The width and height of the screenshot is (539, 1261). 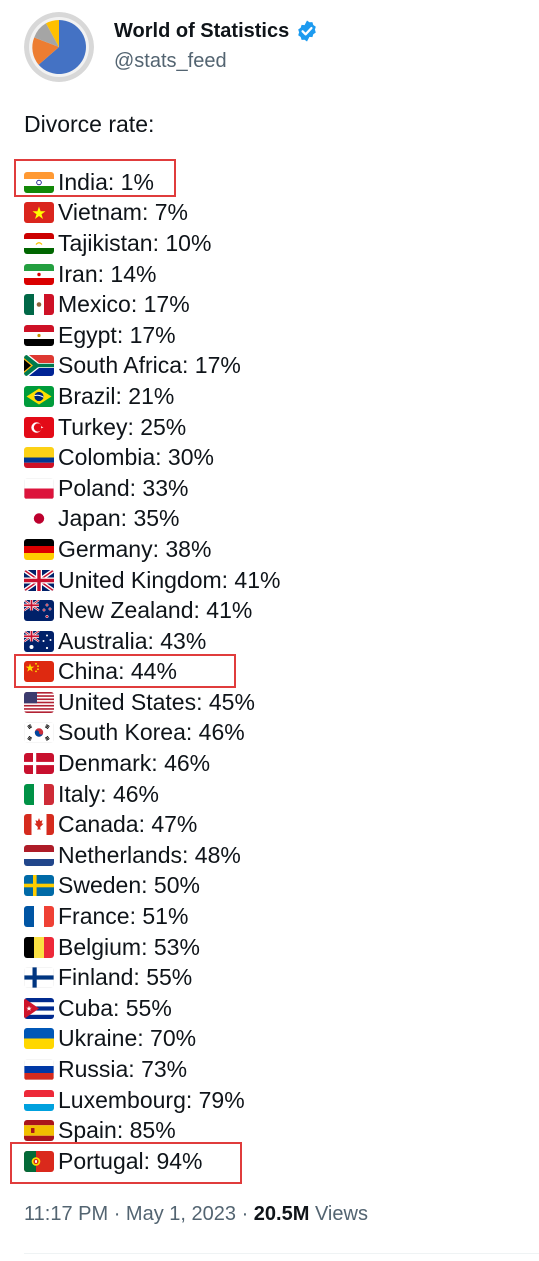 What do you see at coordinates (127, 1038) in the screenshot?
I see `list-item-text: Ukraine: 70%` at bounding box center [127, 1038].